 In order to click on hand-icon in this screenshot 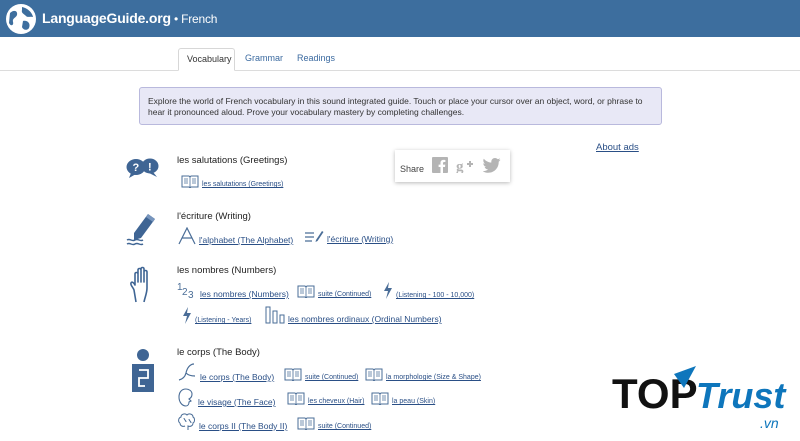, I will do `click(139, 284)`.